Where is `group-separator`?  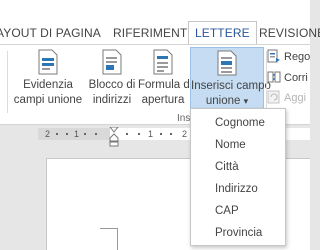 group-separator is located at coordinates (7, 82).